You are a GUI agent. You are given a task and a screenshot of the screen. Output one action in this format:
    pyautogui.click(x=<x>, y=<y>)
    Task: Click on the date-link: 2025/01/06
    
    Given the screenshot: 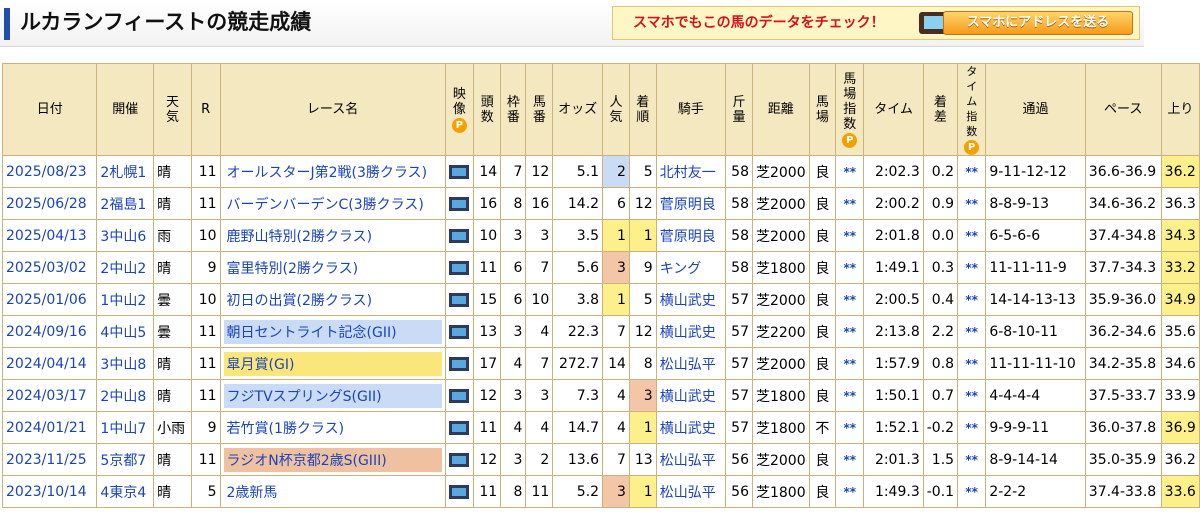 What is the action you would take?
    pyautogui.click(x=46, y=300)
    